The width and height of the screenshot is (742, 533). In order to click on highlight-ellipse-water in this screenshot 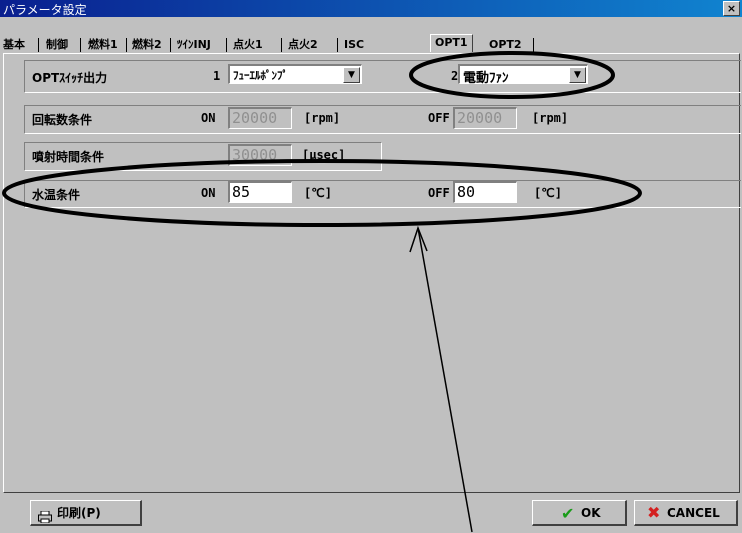, I will do `click(322, 193)`.